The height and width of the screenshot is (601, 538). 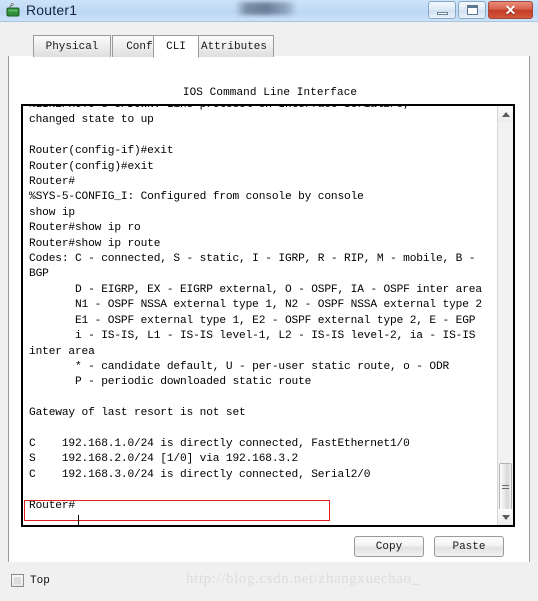 I want to click on top-checkbox-label: Top, so click(x=40, y=580).